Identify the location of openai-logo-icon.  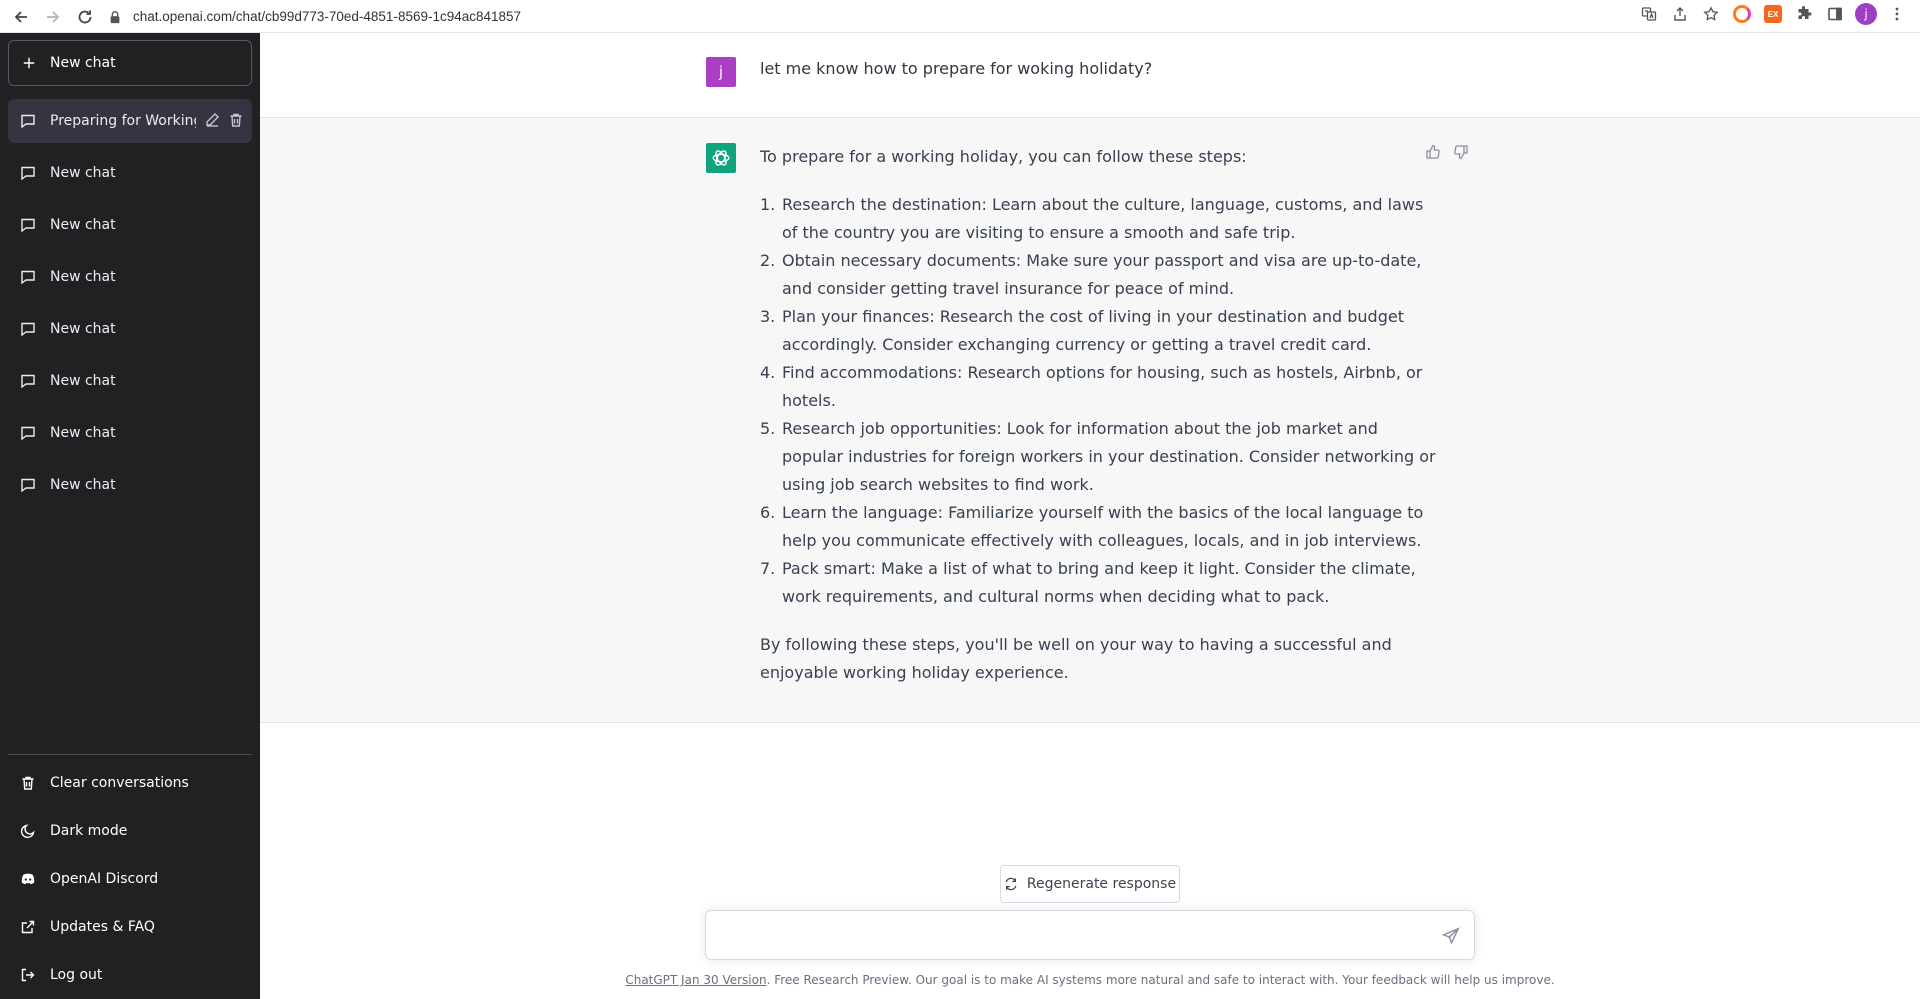
(721, 158).